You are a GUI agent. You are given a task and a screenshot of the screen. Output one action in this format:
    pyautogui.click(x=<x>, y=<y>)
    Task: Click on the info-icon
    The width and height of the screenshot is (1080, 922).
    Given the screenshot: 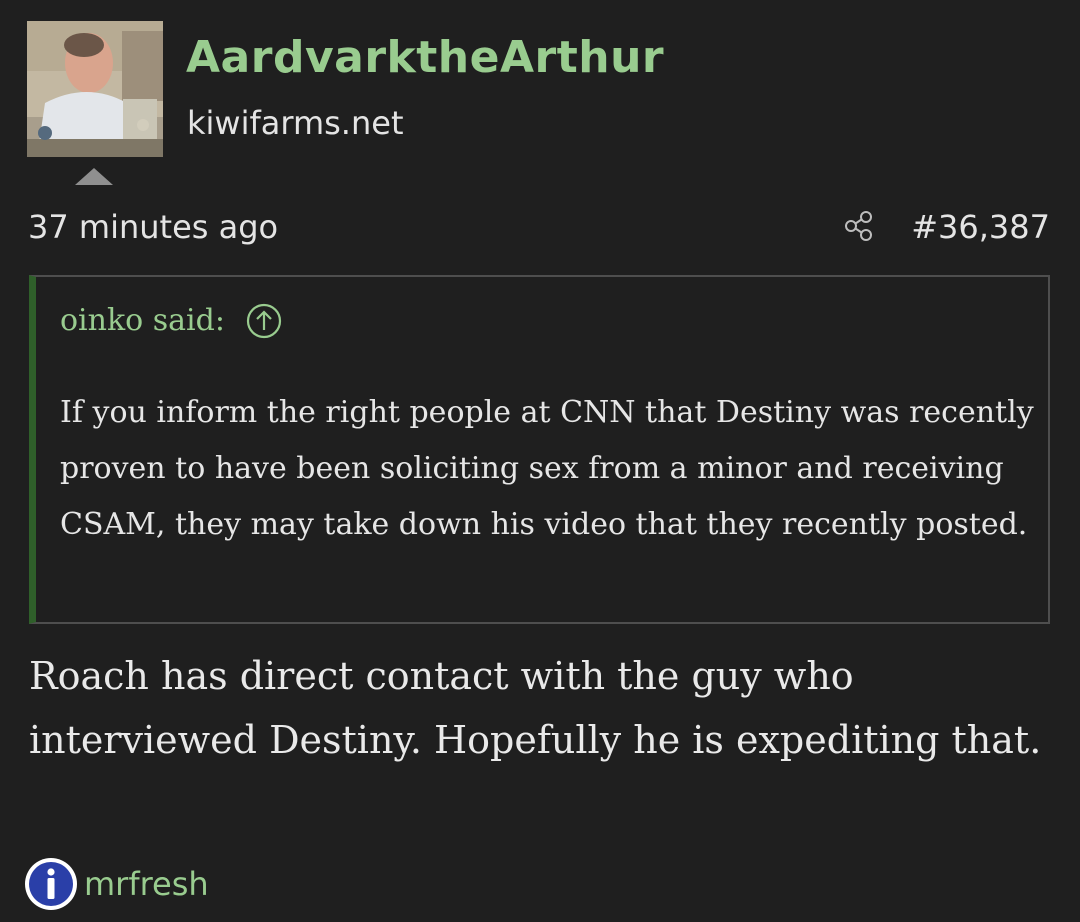 What is the action you would take?
    pyautogui.click(x=51, y=884)
    